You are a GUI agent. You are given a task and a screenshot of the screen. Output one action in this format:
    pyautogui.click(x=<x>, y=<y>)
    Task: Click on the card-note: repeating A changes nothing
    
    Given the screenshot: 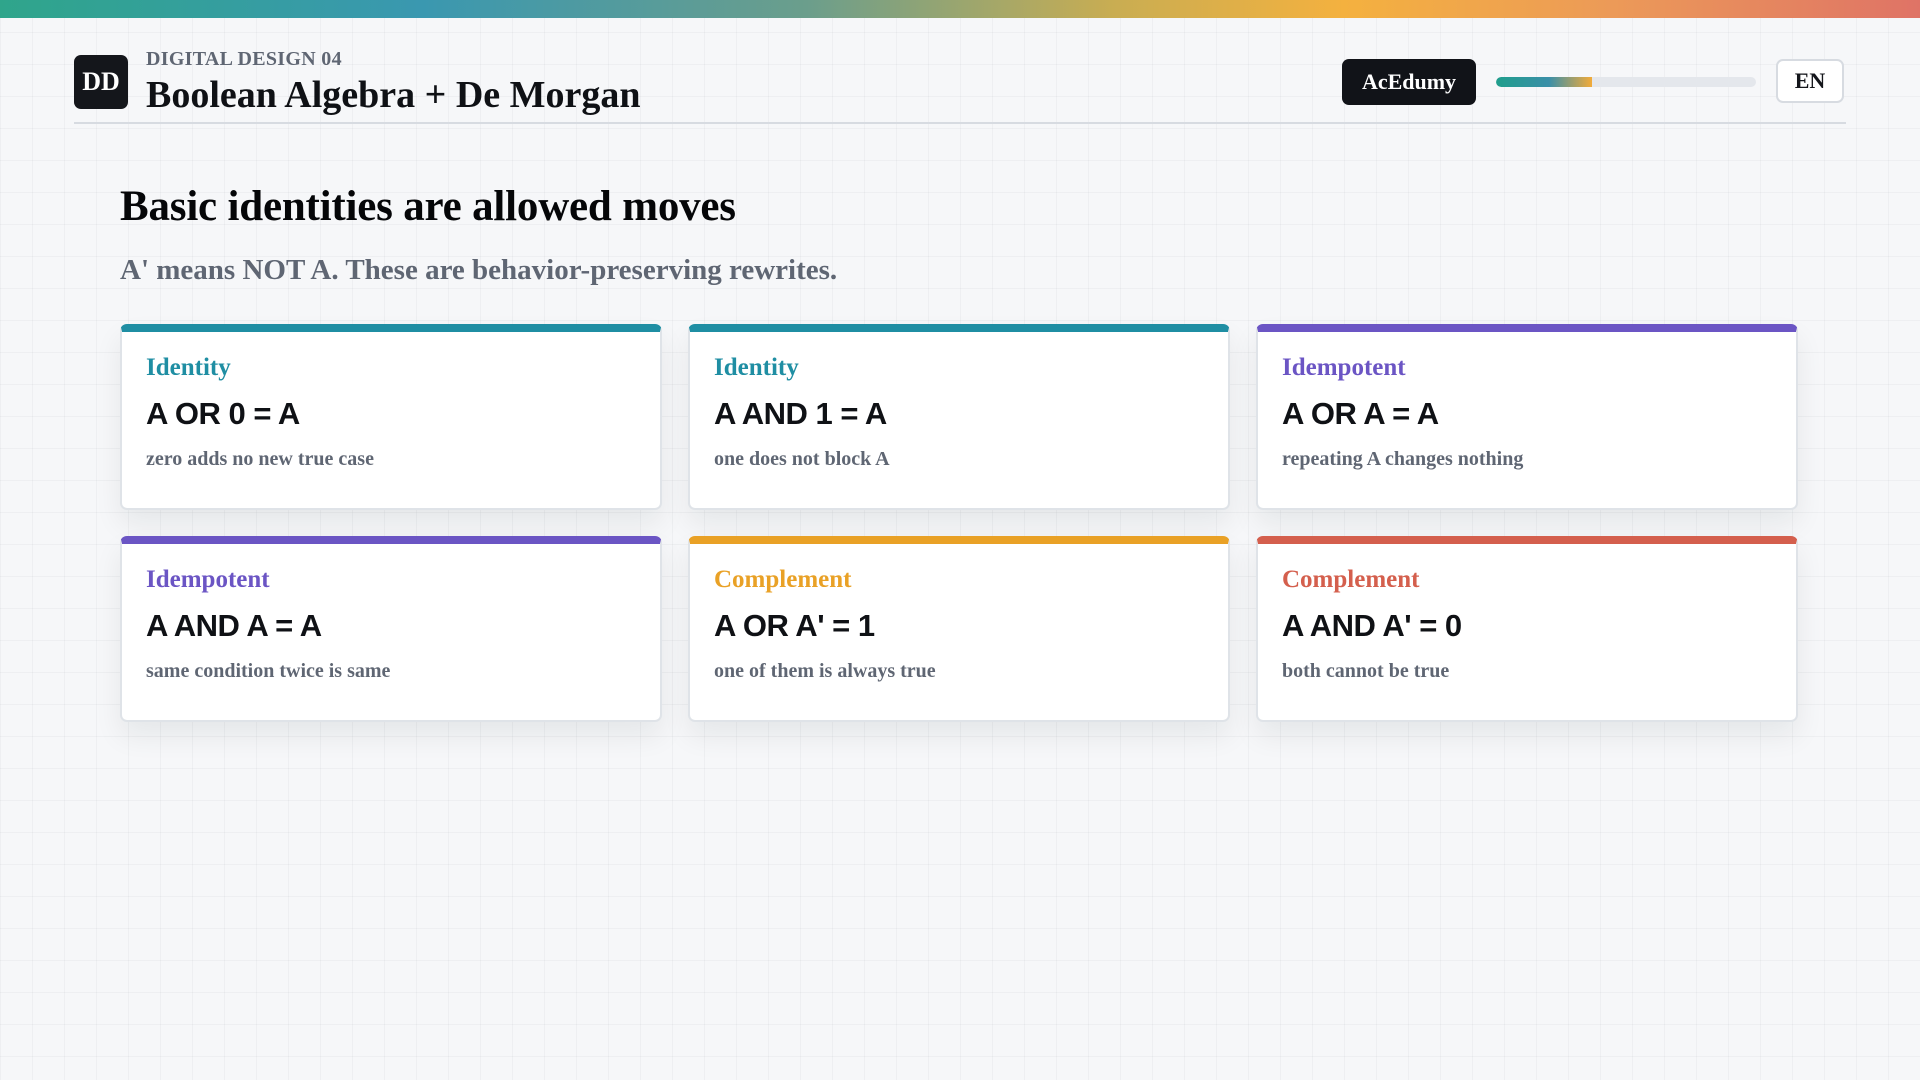 What is the action you would take?
    pyautogui.click(x=1403, y=459)
    